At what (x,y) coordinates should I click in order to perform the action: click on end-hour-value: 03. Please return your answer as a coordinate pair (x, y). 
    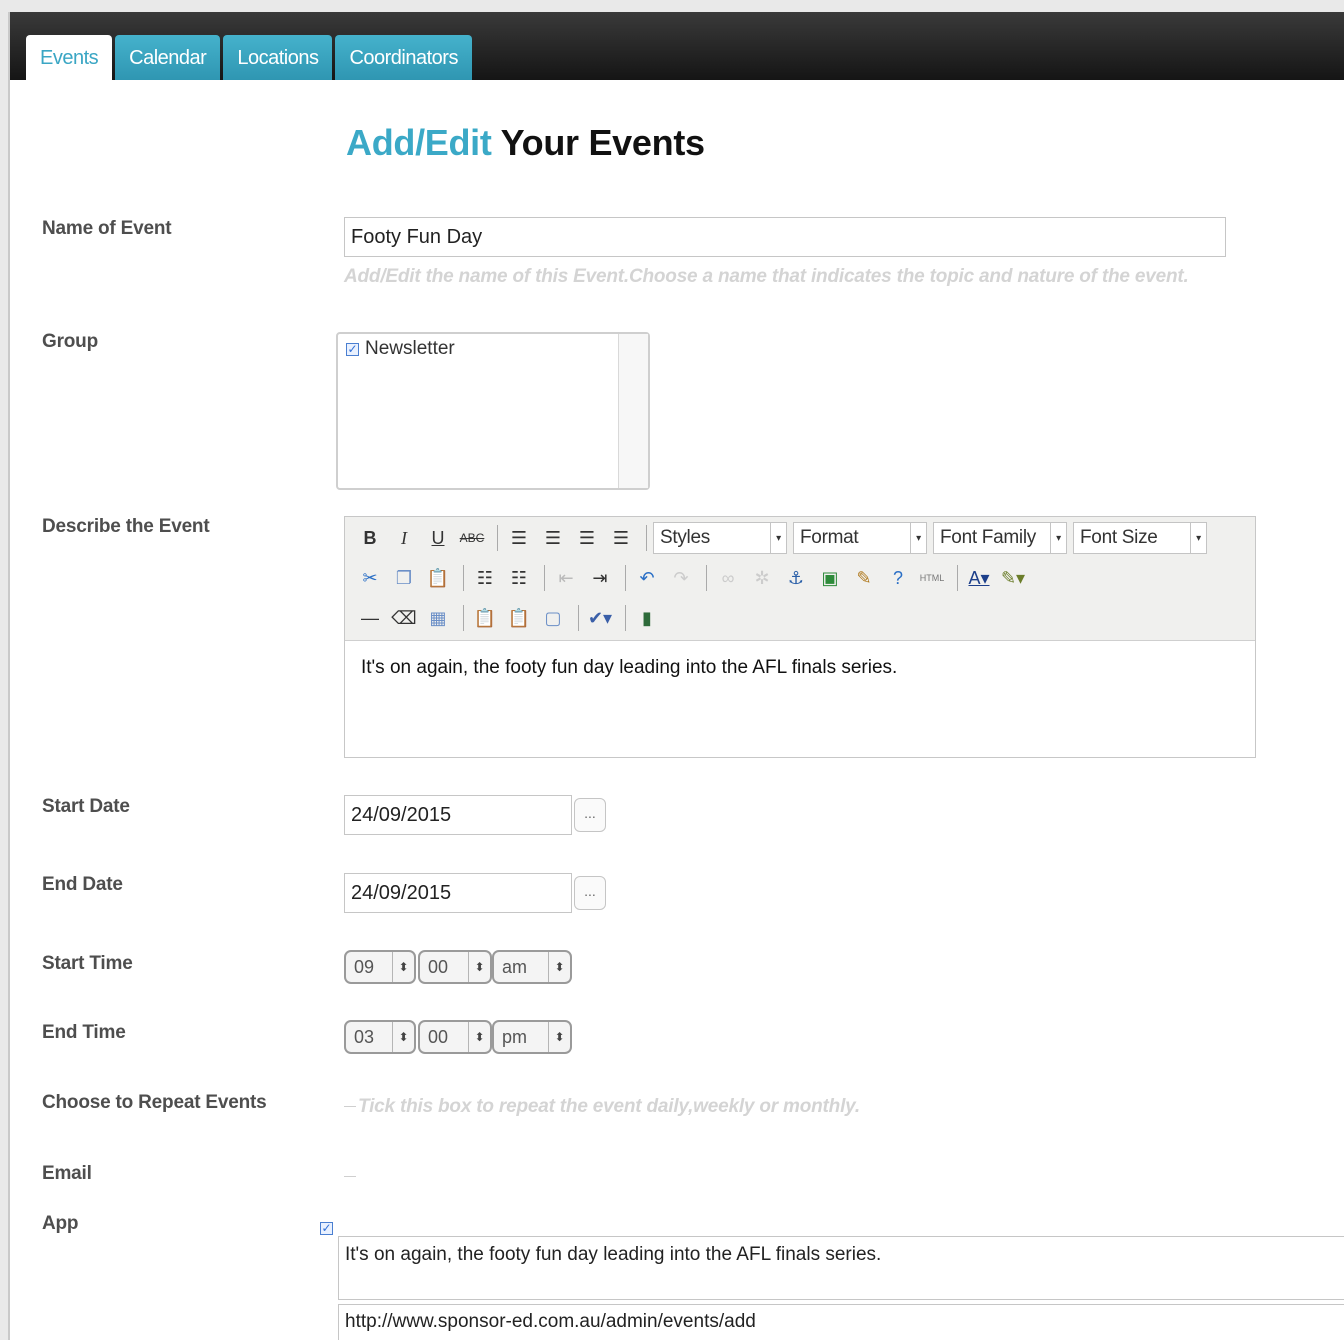
    Looking at the image, I should click on (364, 1036).